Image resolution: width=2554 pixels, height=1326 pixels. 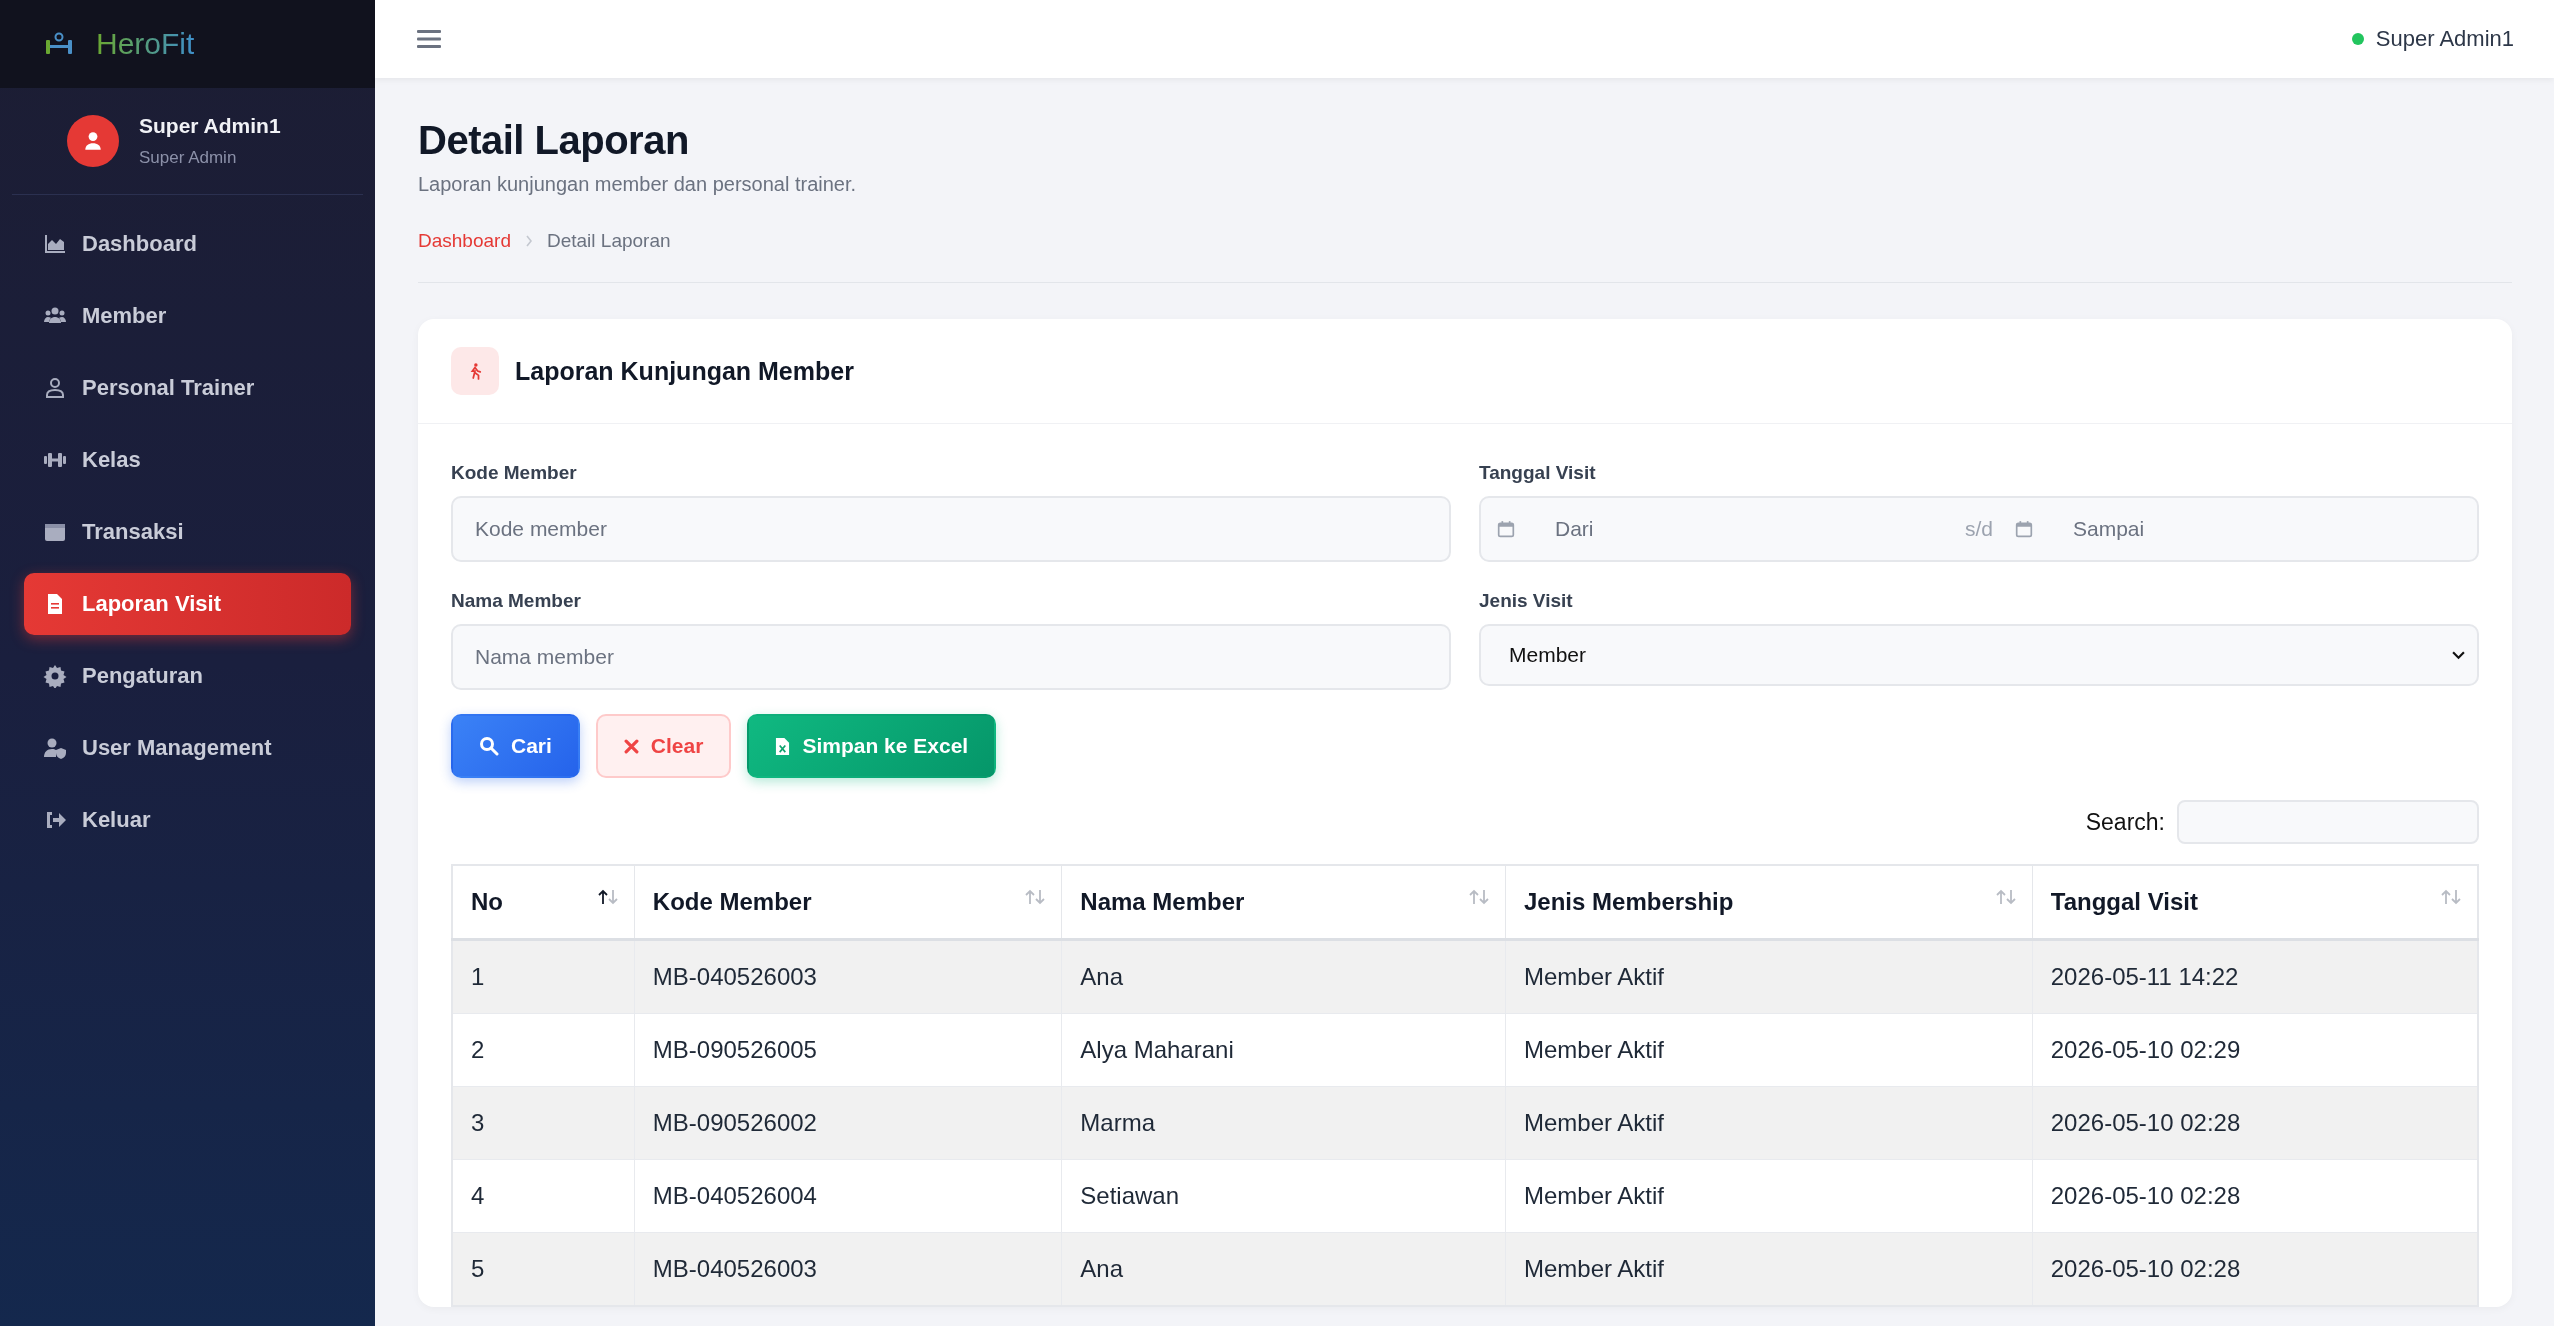 What do you see at coordinates (543, 1196) in the screenshot?
I see `table-cell: 4` at bounding box center [543, 1196].